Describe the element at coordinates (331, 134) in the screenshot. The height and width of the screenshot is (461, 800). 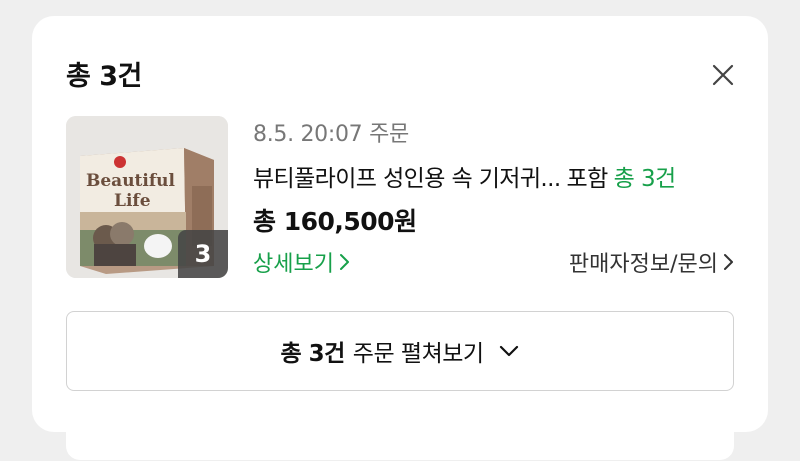
I see `order-datetime: 8.5. 20:07 주문` at that location.